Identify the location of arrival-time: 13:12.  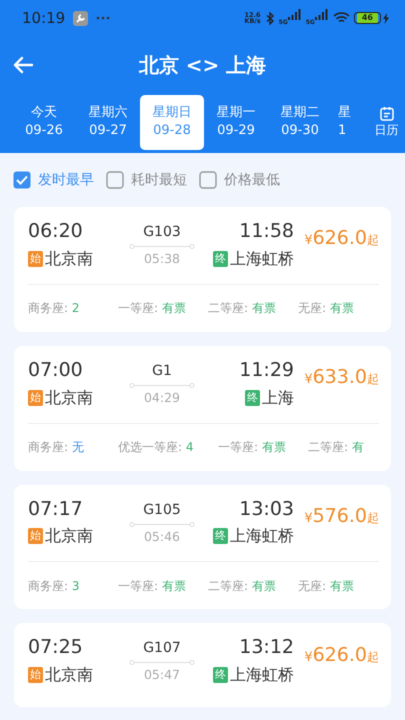
(266, 648).